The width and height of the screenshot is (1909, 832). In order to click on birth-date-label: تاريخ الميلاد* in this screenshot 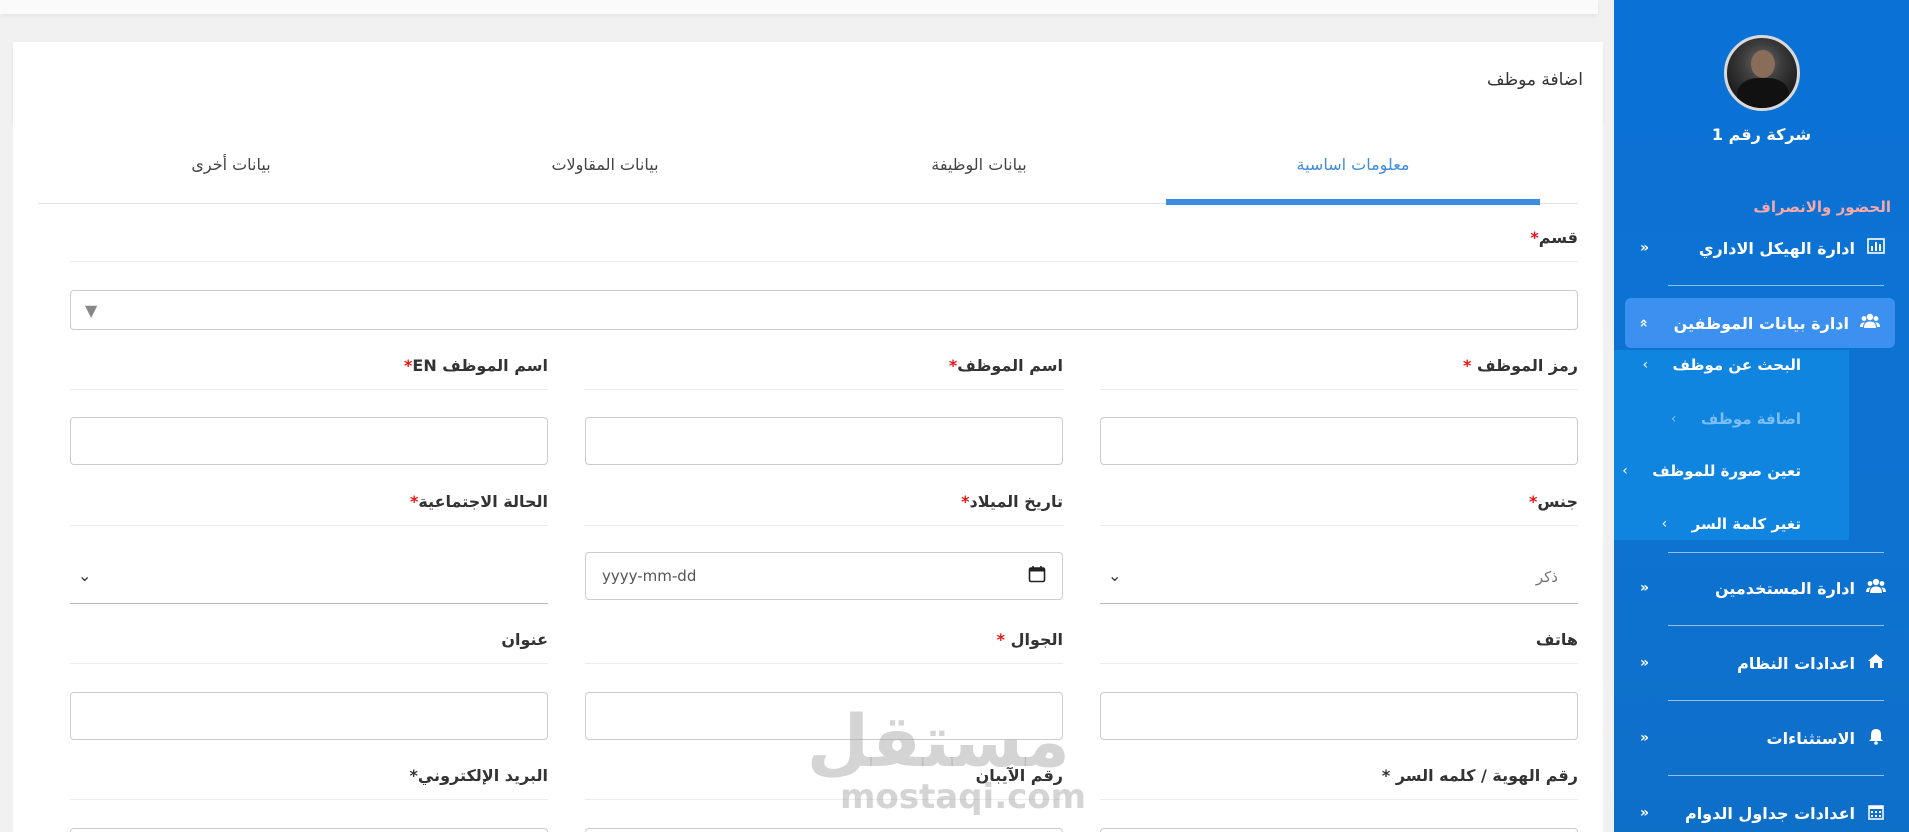, I will do `click(824, 509)`.